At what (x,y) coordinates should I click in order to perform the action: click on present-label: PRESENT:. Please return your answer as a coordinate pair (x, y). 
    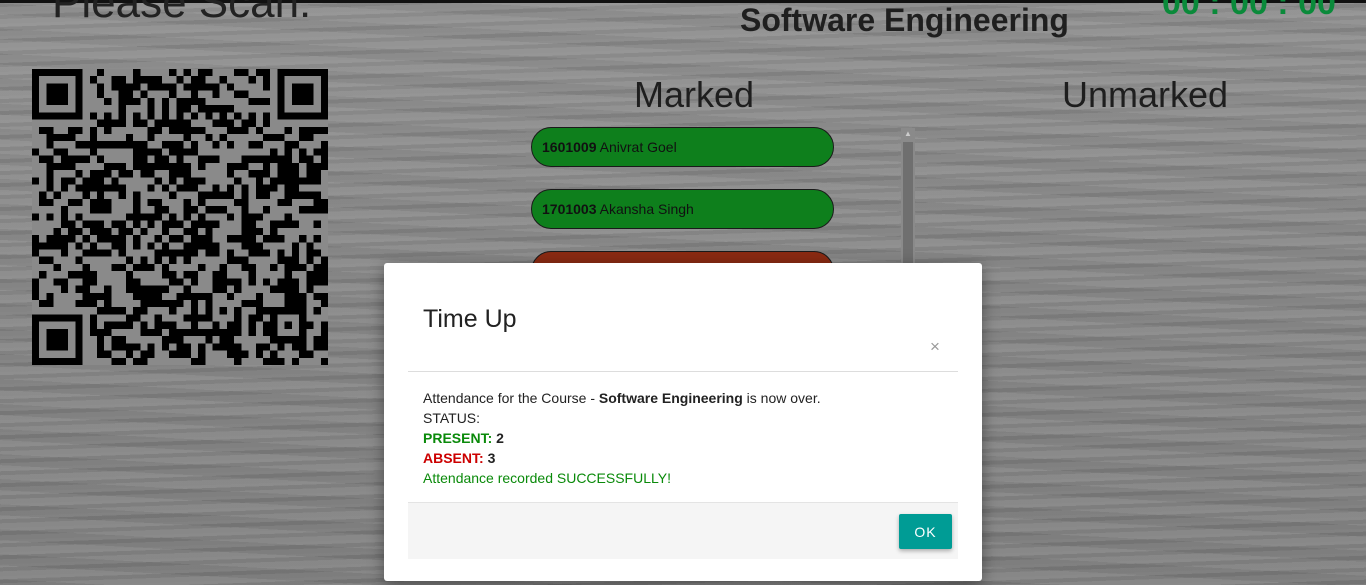
    Looking at the image, I should click on (458, 438).